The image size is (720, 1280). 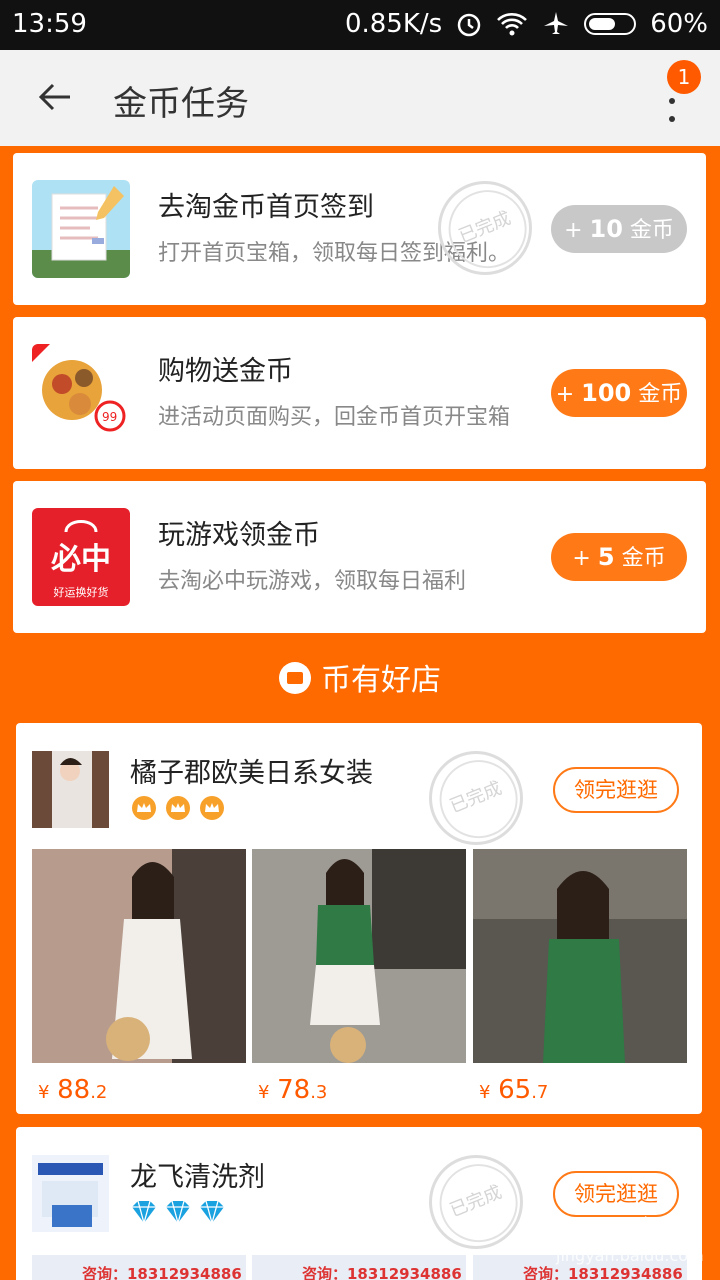 I want to click on task-card: 必中 好运换好货 玩游戏领金币 去淘必中玩游戏，领取每日福利 + 5 金币, so click(x=359, y=557).